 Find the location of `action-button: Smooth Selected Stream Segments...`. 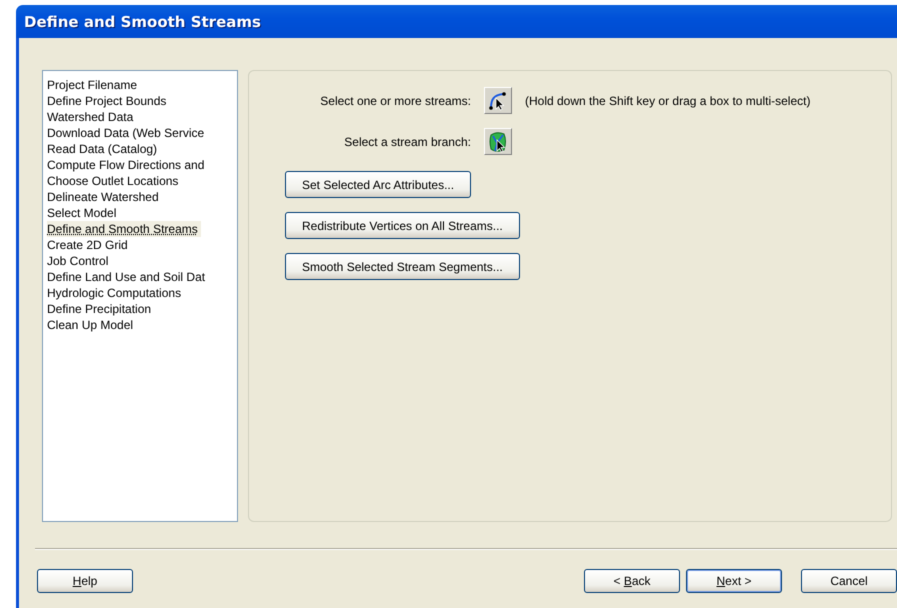

action-button: Smooth Selected Stream Segments... is located at coordinates (402, 266).